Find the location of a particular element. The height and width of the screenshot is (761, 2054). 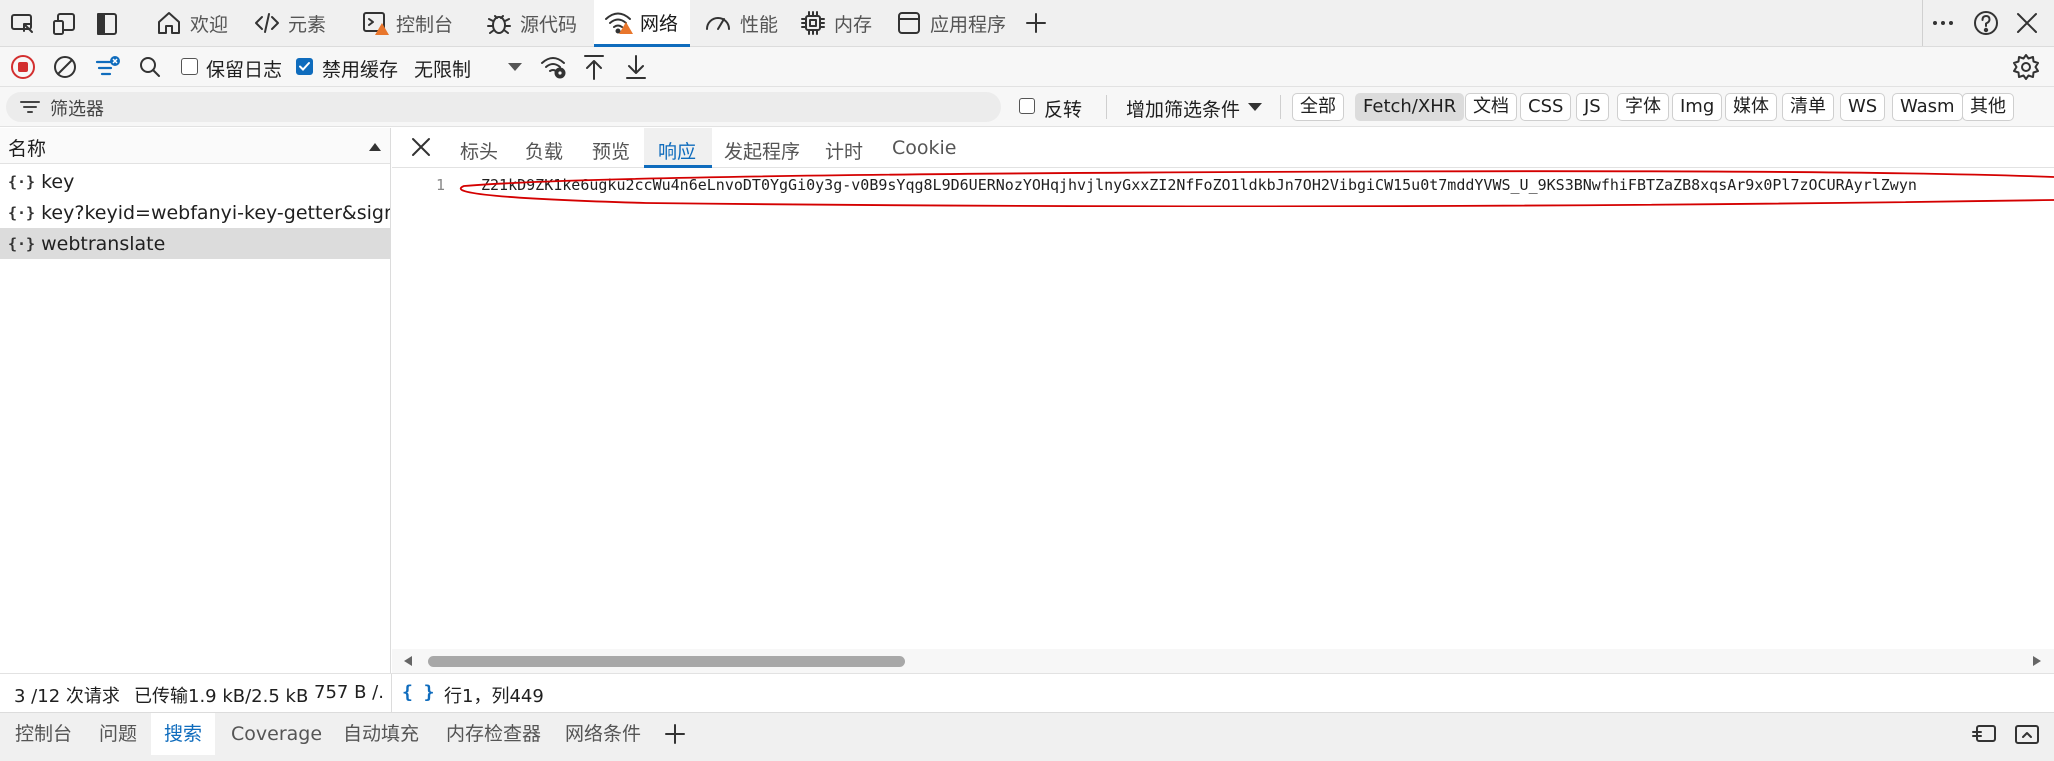

request-row: {·} key is located at coordinates (195, 181).